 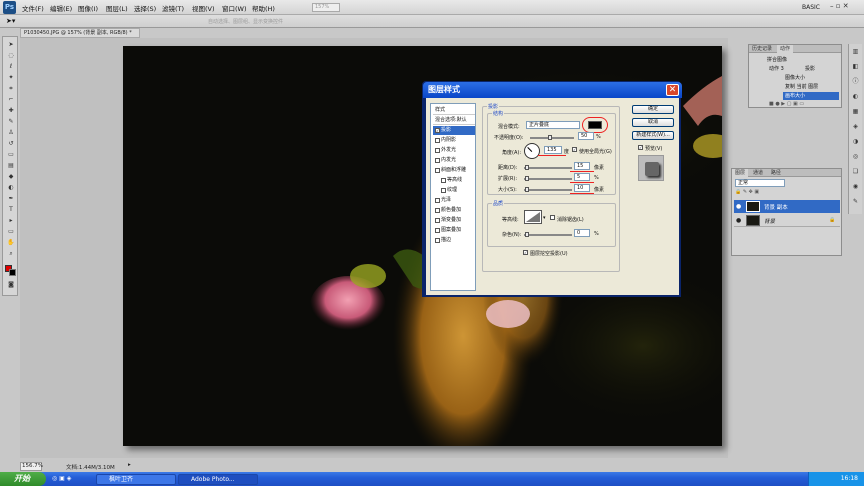 What do you see at coordinates (527, 178) in the screenshot?
I see `spread-slider-knob` at bounding box center [527, 178].